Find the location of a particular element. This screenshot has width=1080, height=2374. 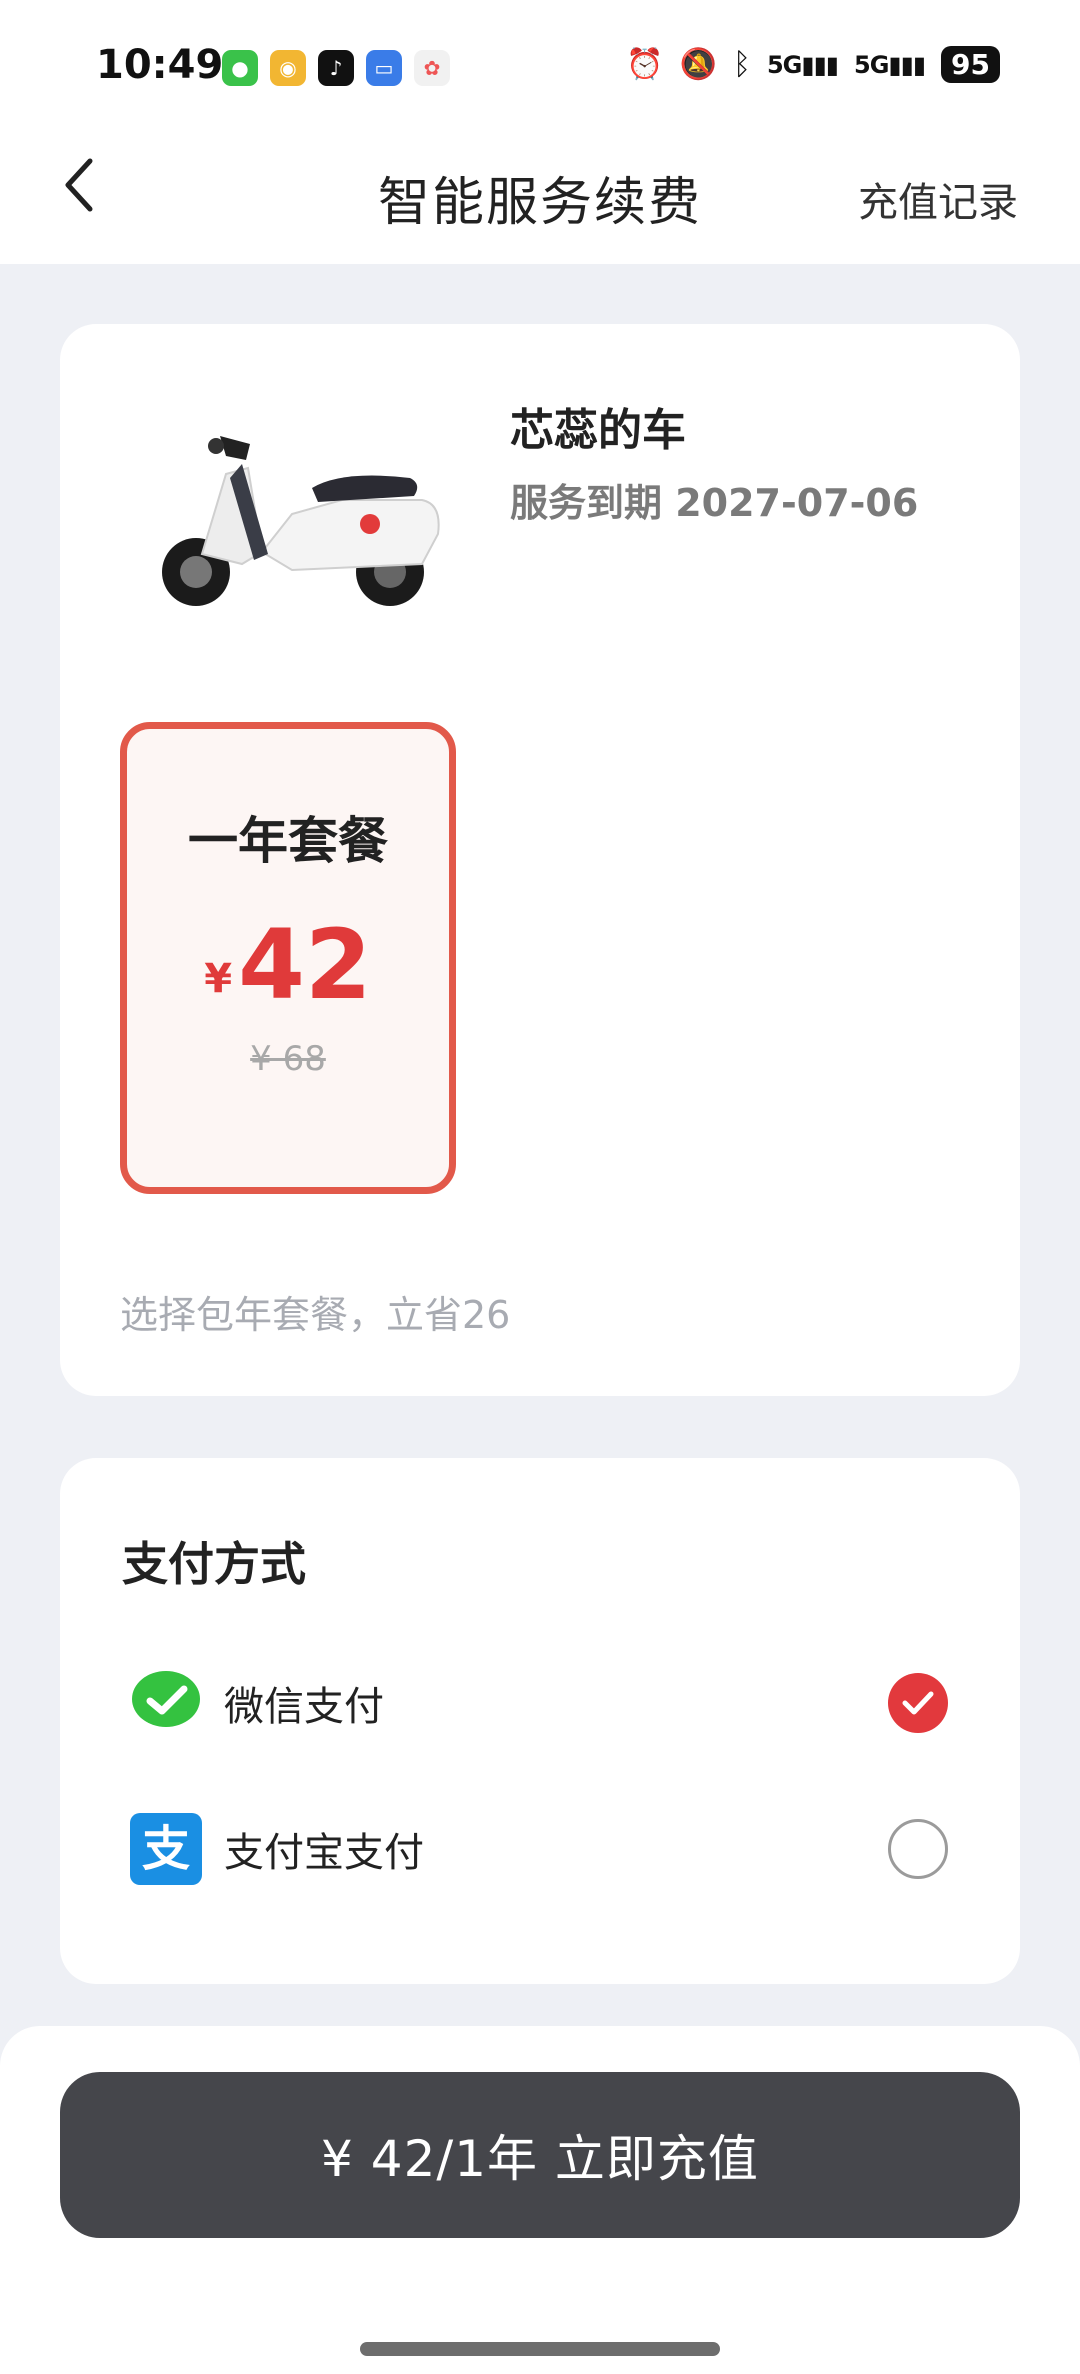

wechat-app-icon: ● is located at coordinates (240, 68).